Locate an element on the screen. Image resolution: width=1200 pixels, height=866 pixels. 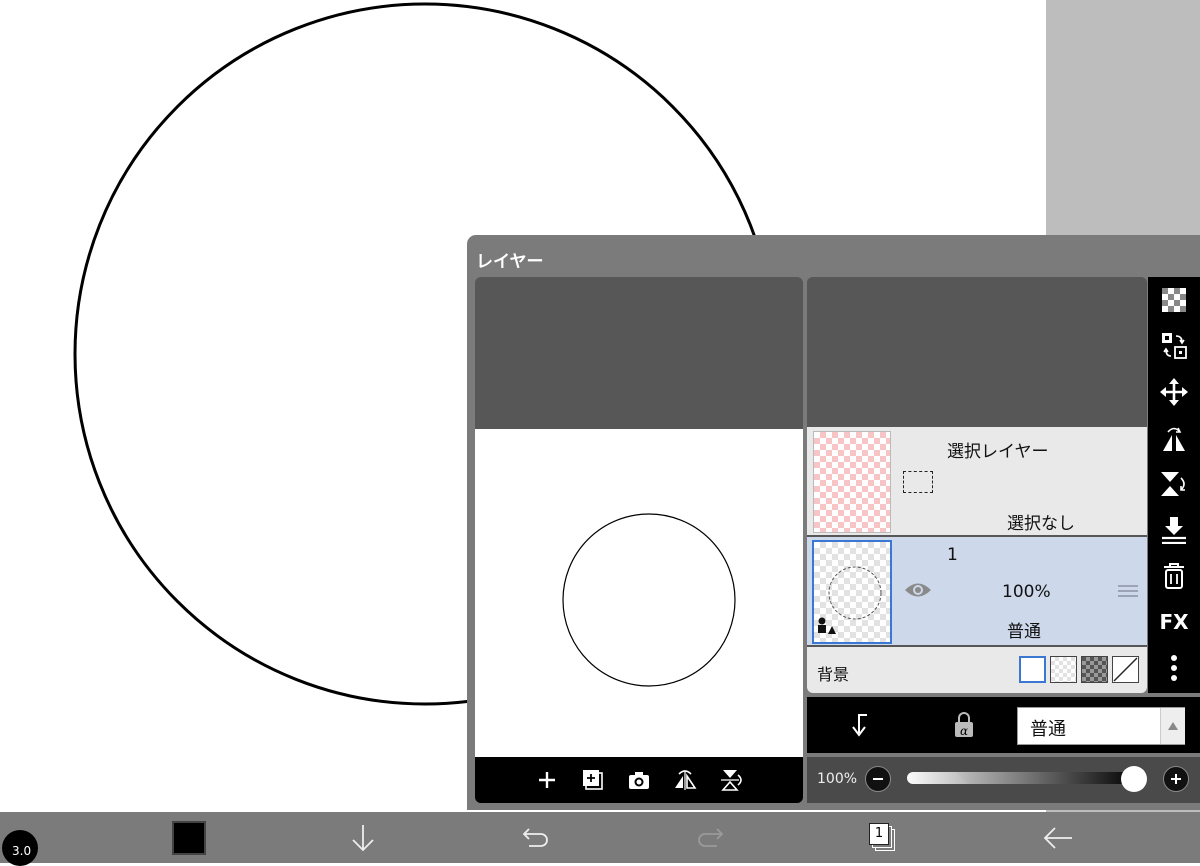
camera-icon is located at coordinates (639, 780).